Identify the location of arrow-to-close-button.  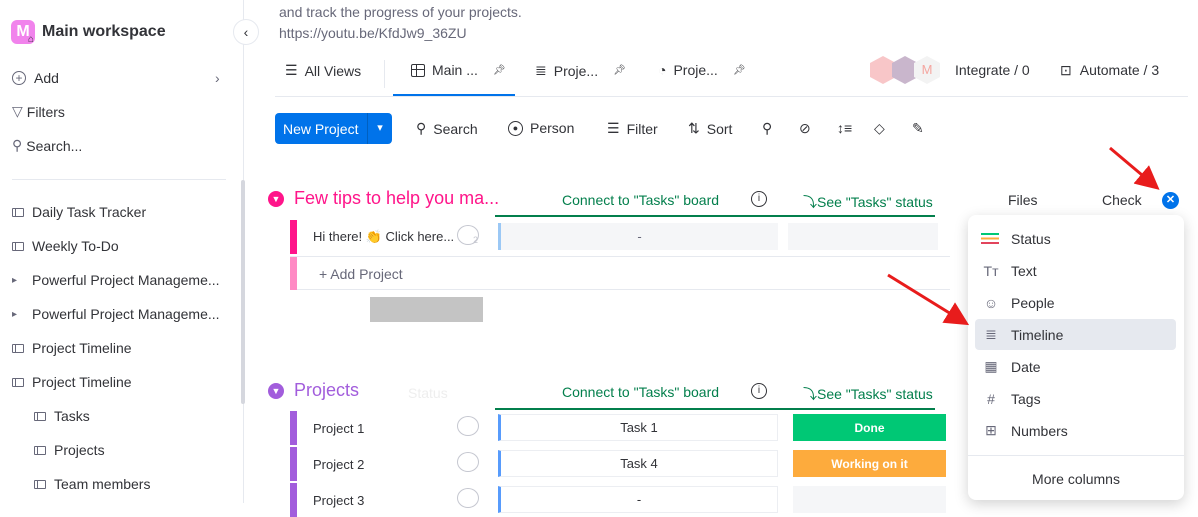
(1134, 168).